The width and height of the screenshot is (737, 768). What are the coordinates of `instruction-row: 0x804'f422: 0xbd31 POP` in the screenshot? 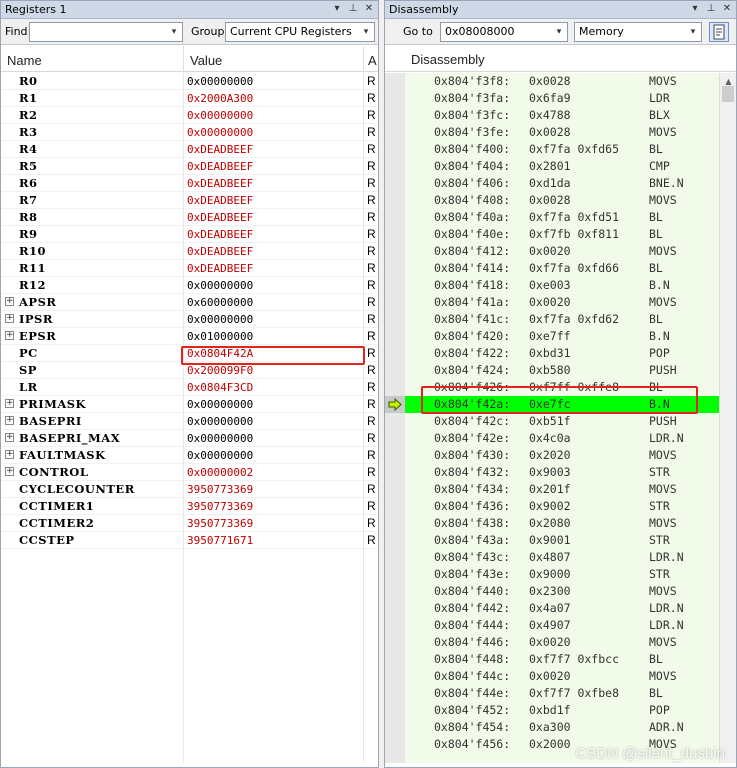 It's located at (562, 353).